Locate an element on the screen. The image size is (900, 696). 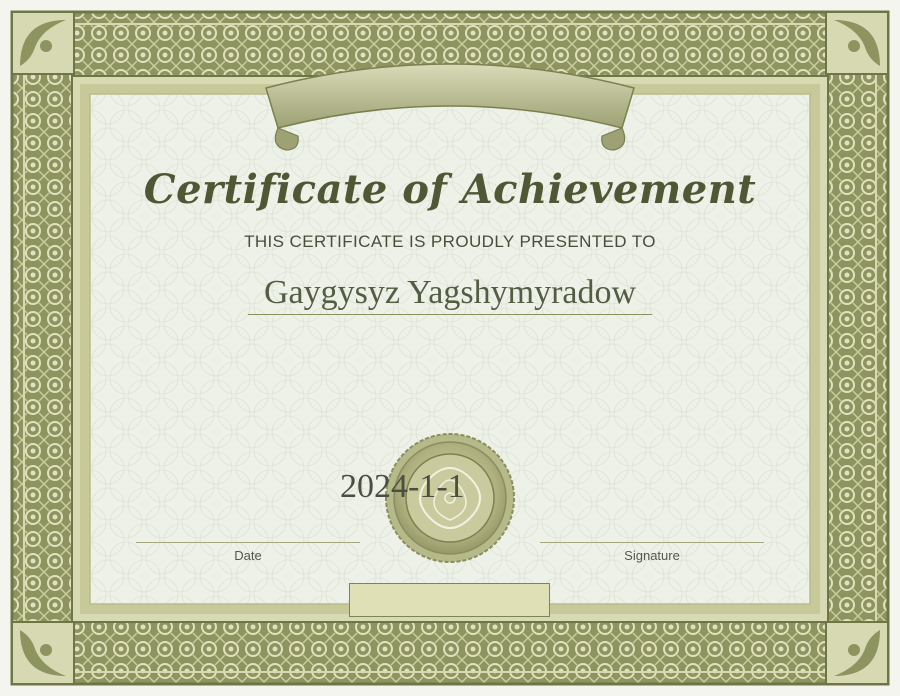
date-value: 2024-1-1 is located at coordinates (402, 486).